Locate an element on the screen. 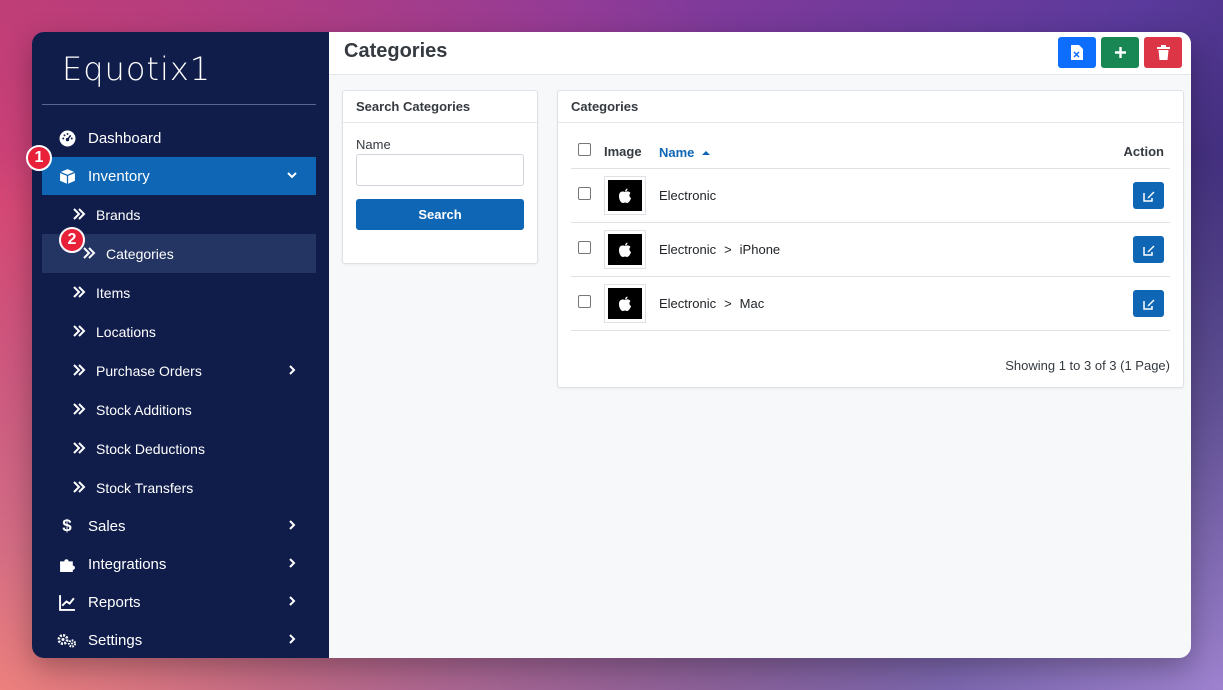 The height and width of the screenshot is (690, 1223). sidebar-item-integrations: Integrations is located at coordinates (179, 564).